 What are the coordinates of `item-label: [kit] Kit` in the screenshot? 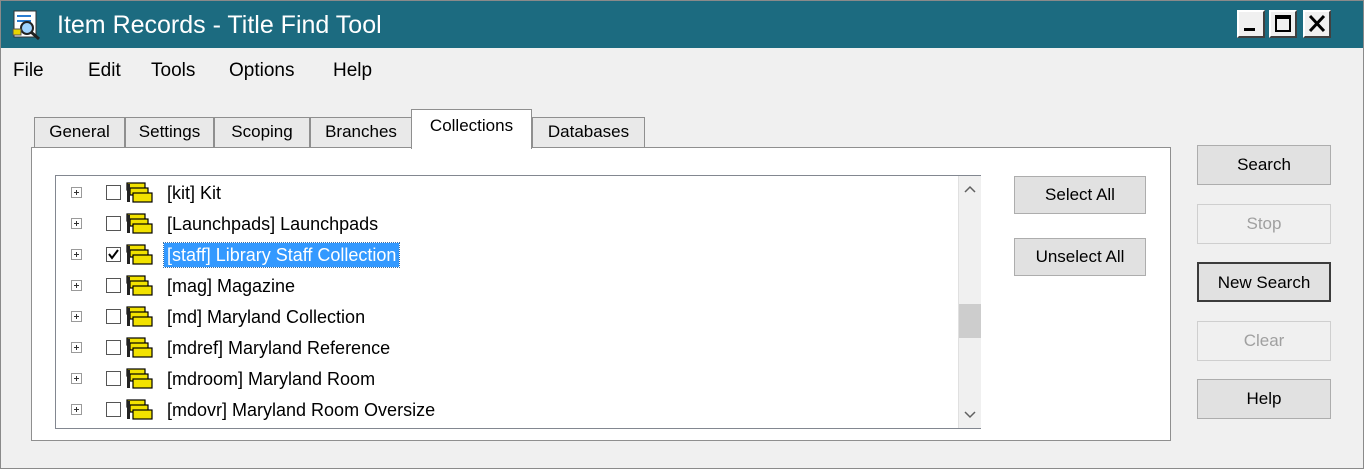 It's located at (194, 193).